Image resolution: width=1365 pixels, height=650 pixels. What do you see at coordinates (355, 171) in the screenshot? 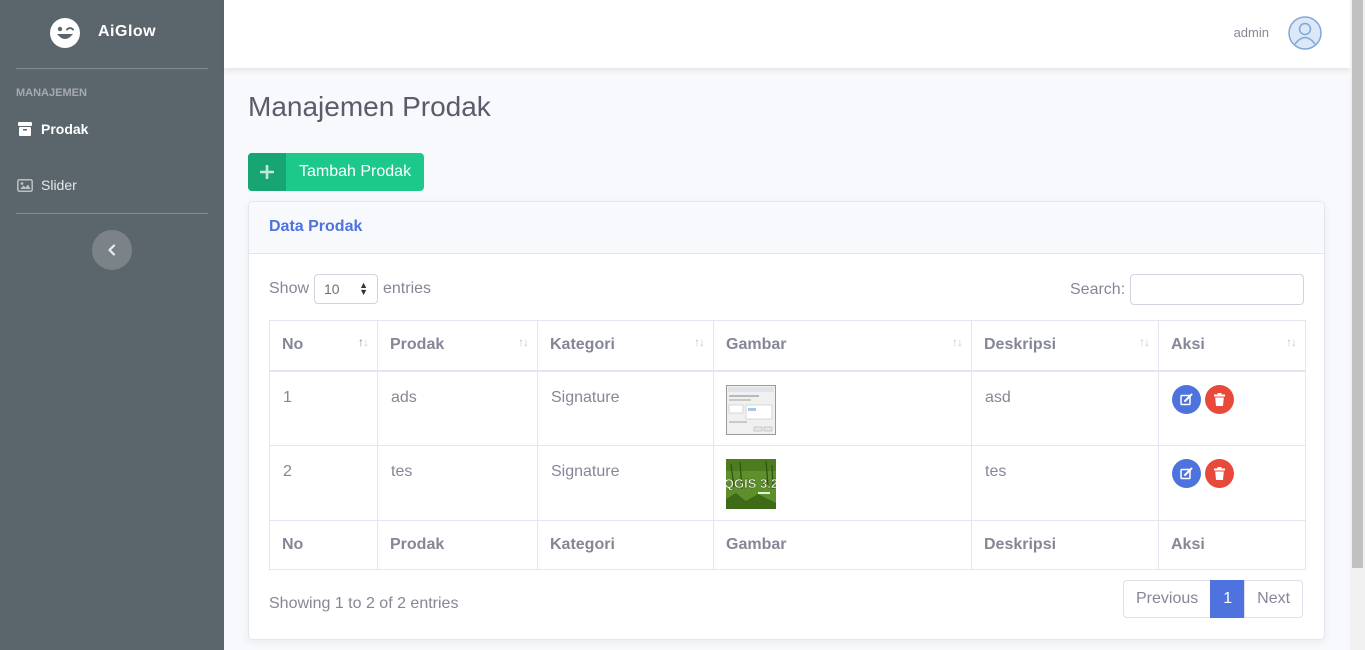
I see `add-product-label: Tambah Prodak` at bounding box center [355, 171].